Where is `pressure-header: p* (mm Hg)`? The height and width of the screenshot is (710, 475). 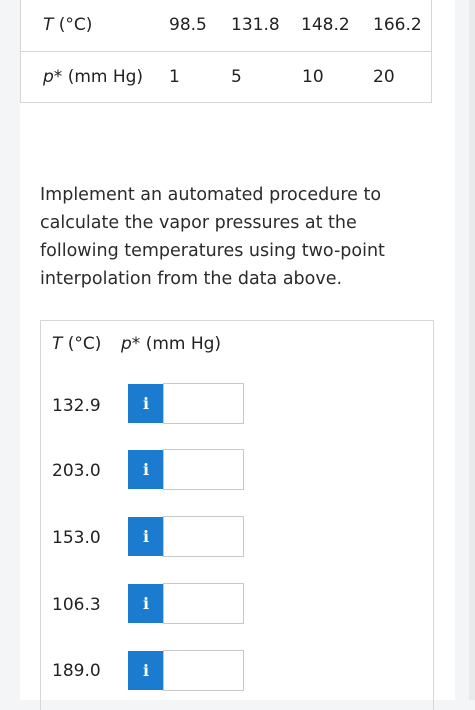 pressure-header: p* (mm Hg) is located at coordinates (93, 77).